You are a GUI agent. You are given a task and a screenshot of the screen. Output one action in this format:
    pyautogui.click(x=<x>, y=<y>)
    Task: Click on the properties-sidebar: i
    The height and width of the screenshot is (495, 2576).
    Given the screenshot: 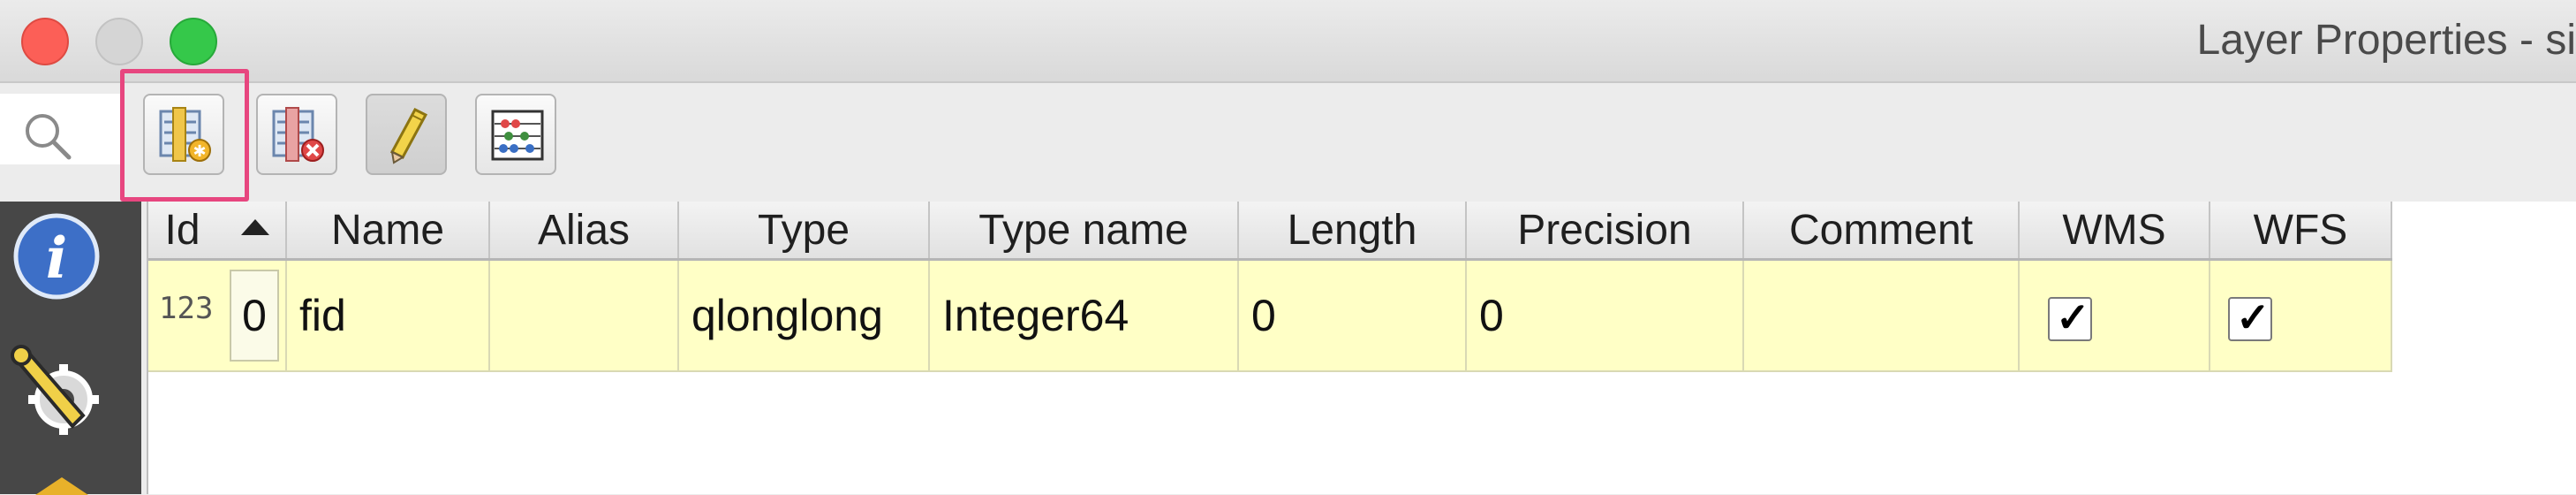 What is the action you would take?
    pyautogui.click(x=70, y=348)
    